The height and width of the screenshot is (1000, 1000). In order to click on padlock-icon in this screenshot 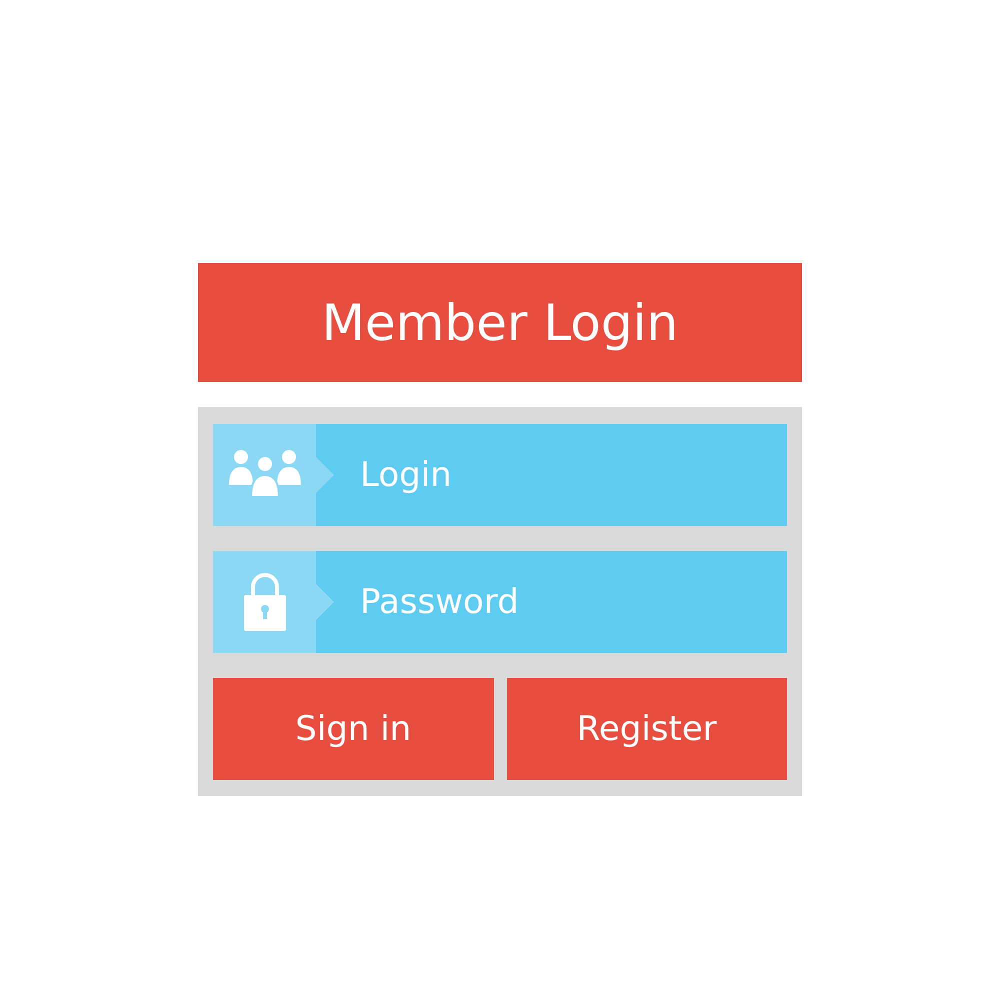, I will do `click(265, 602)`.